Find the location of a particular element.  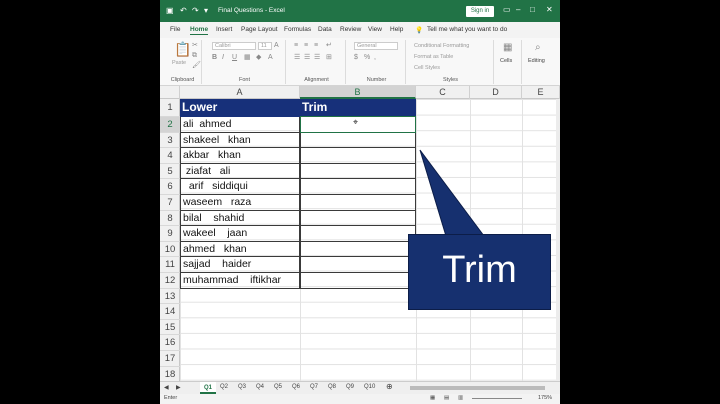

conditional-formatting-button: Conditional Formatting is located at coordinates (441, 46).